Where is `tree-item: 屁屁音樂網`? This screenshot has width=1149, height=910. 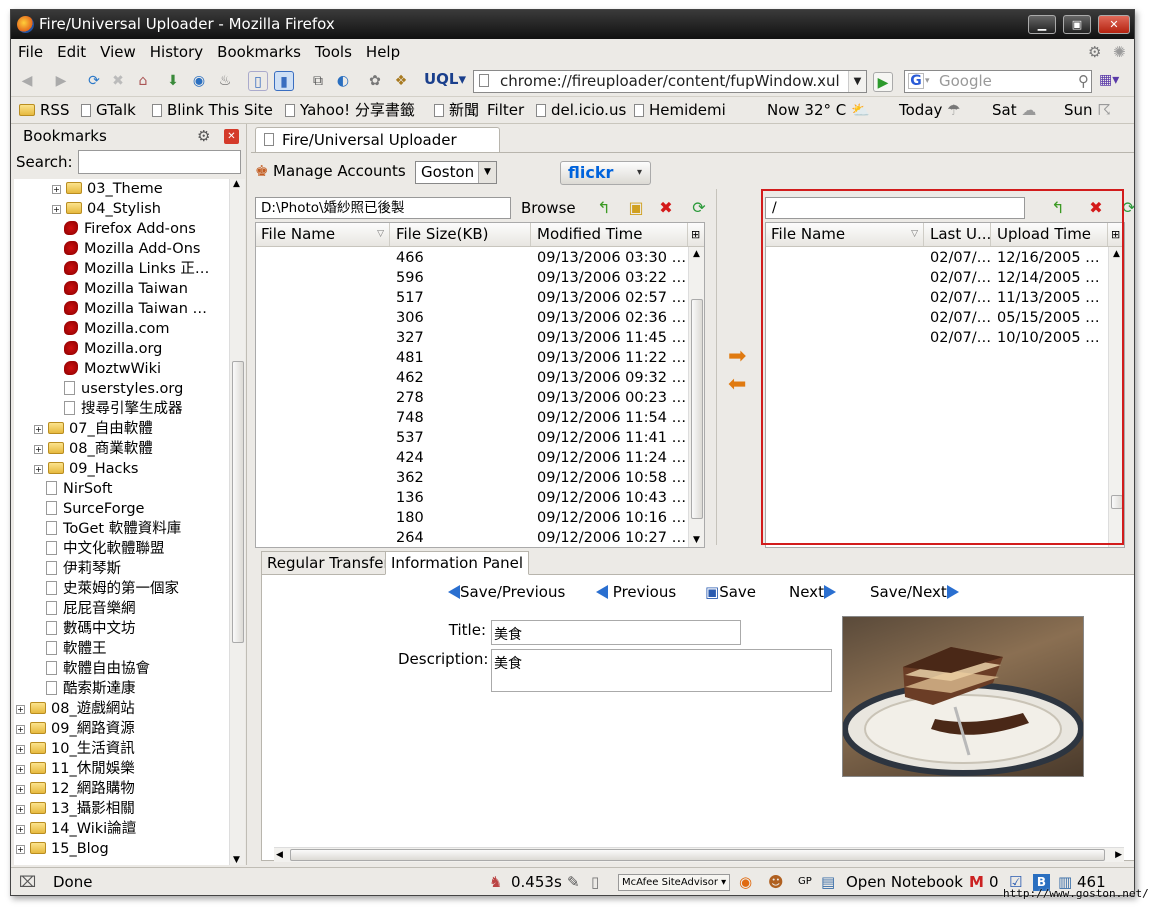
tree-item: 屁屁音樂網 is located at coordinates (91, 609).